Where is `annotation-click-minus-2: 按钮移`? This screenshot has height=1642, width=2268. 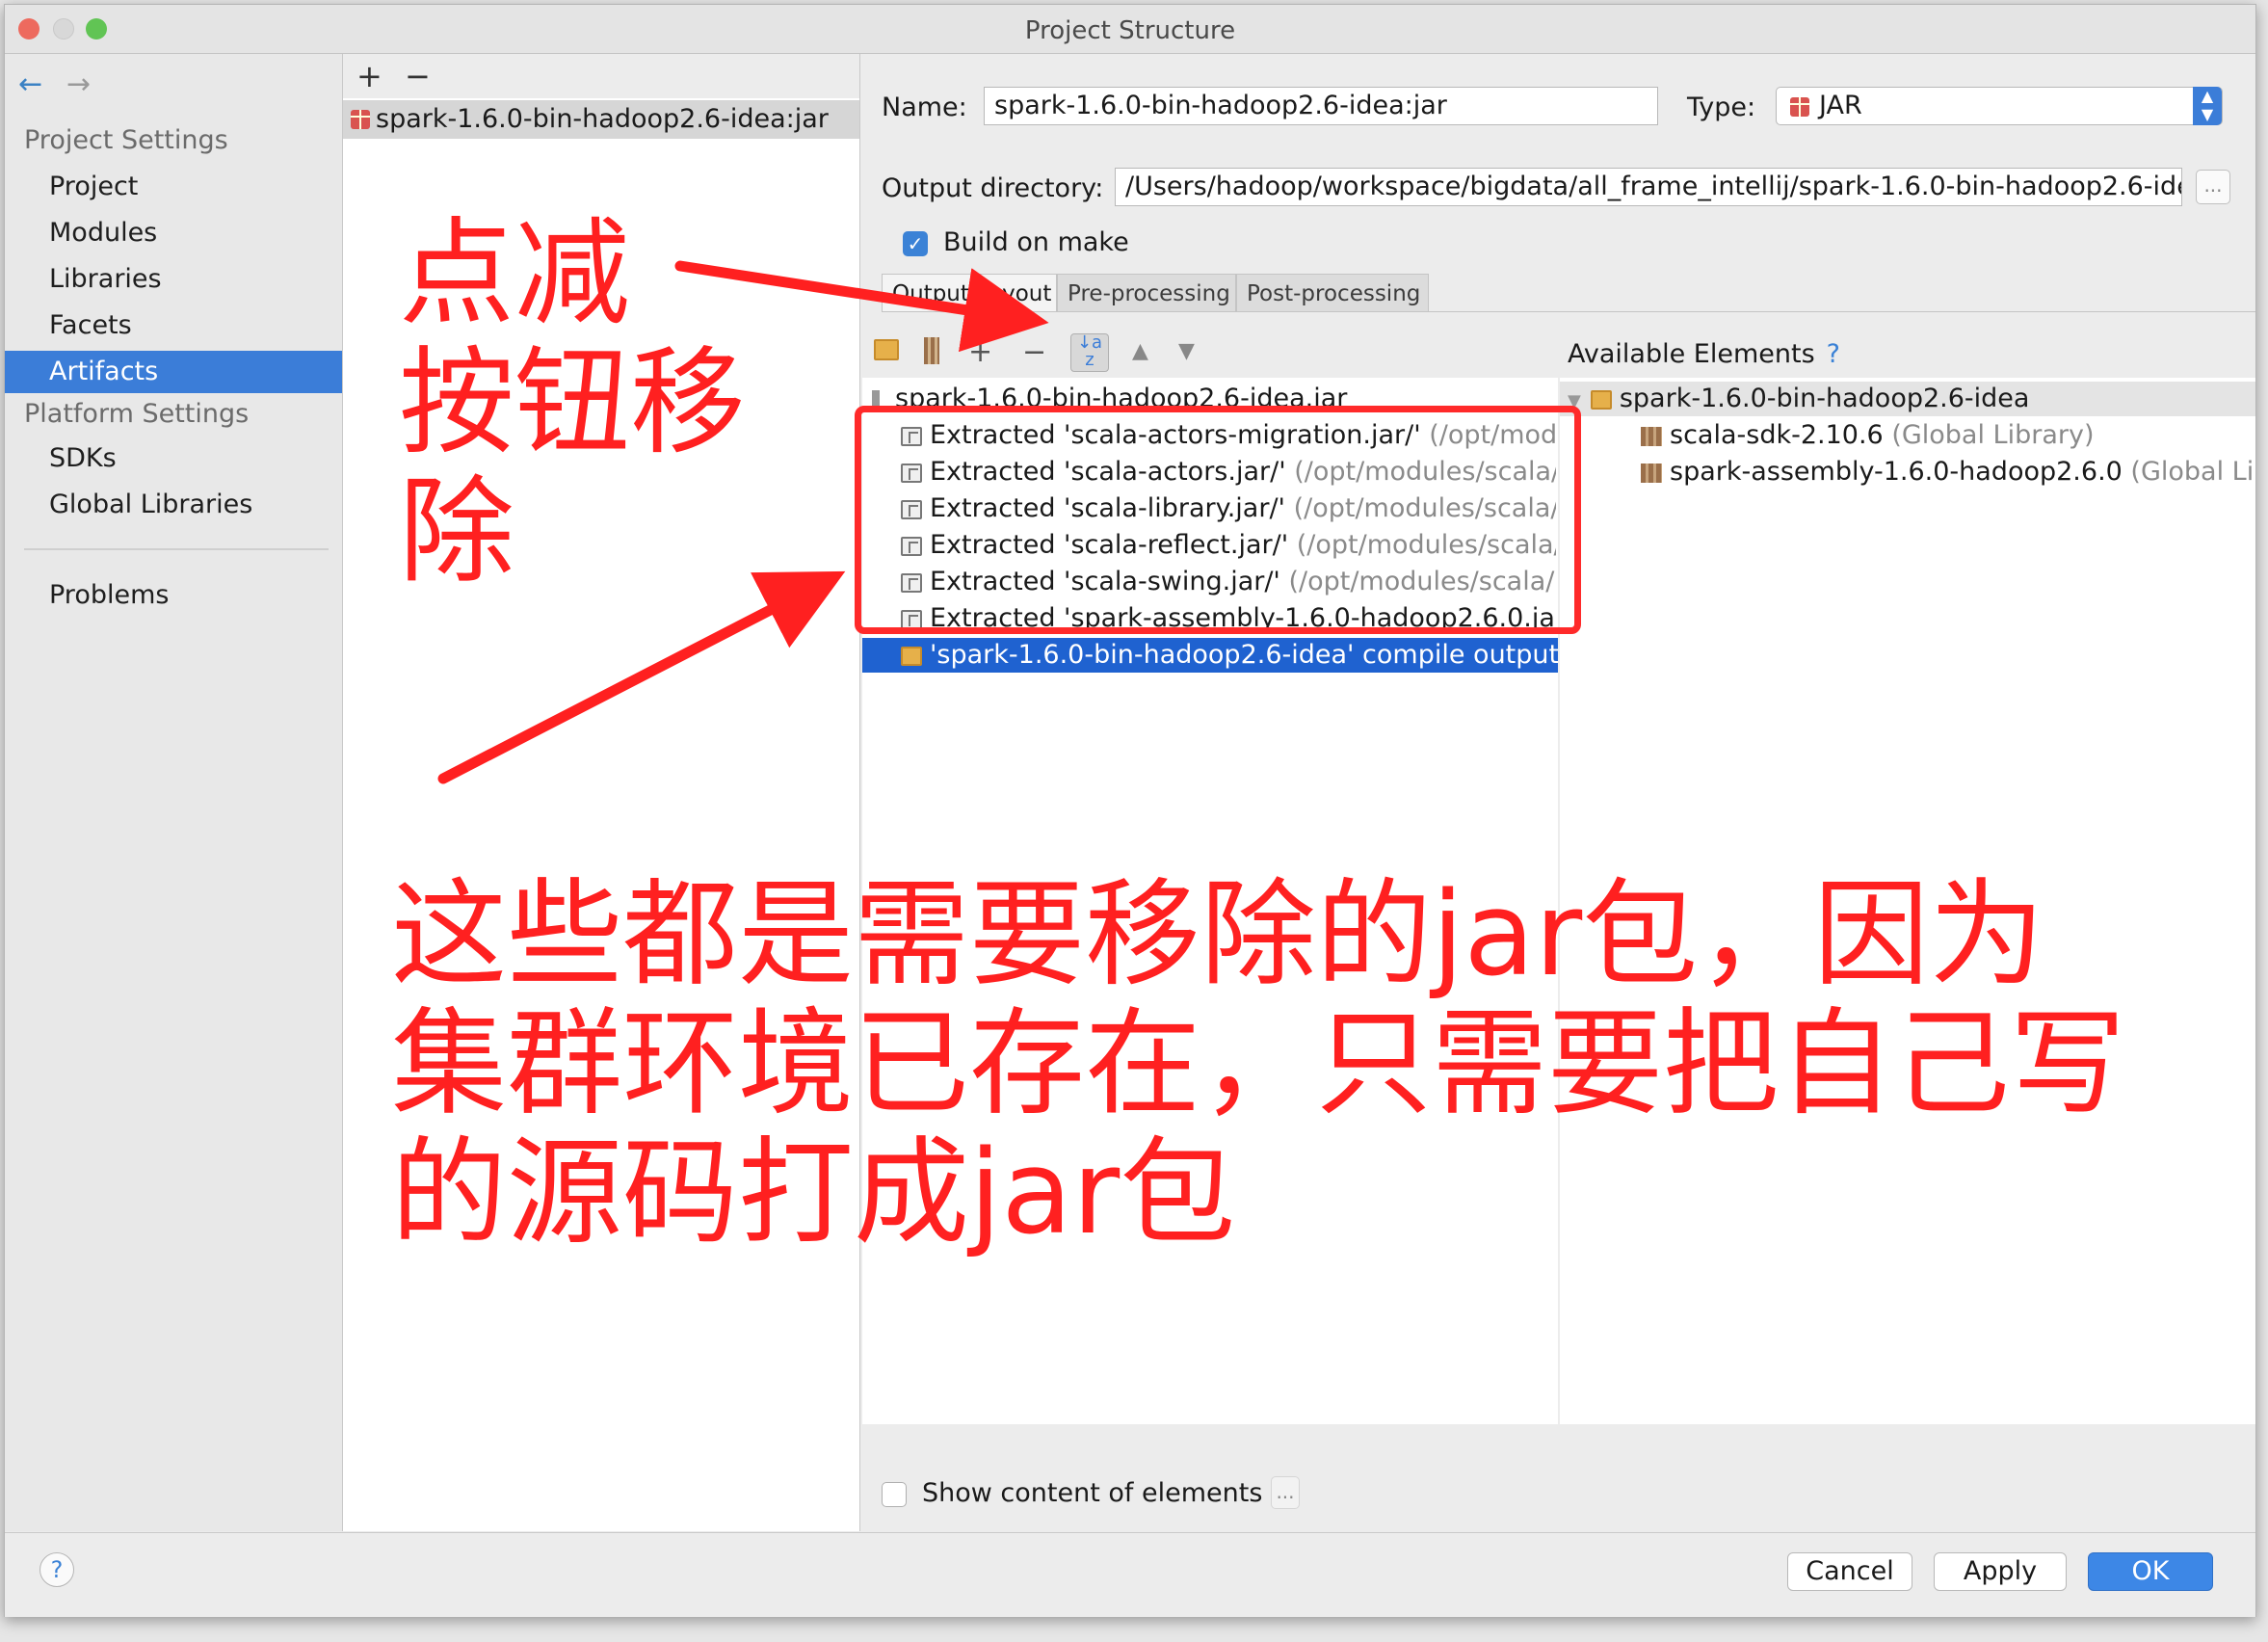
annotation-click-minus-2: 按钮移 is located at coordinates (572, 403).